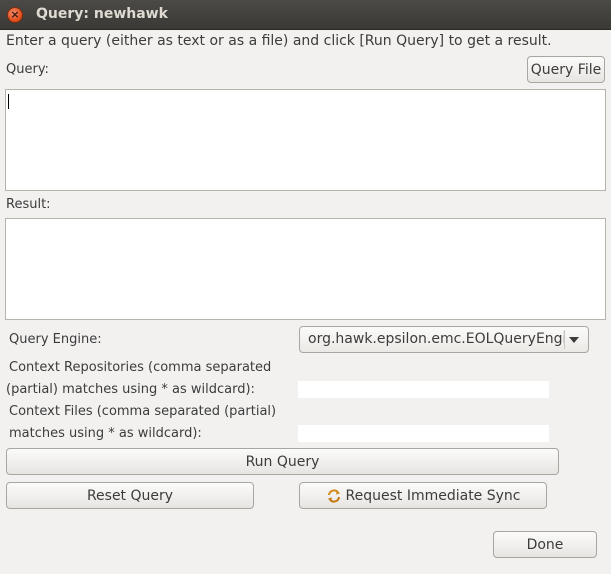 The image size is (611, 574). I want to click on reset-query-button: Reset Query, so click(130, 495).